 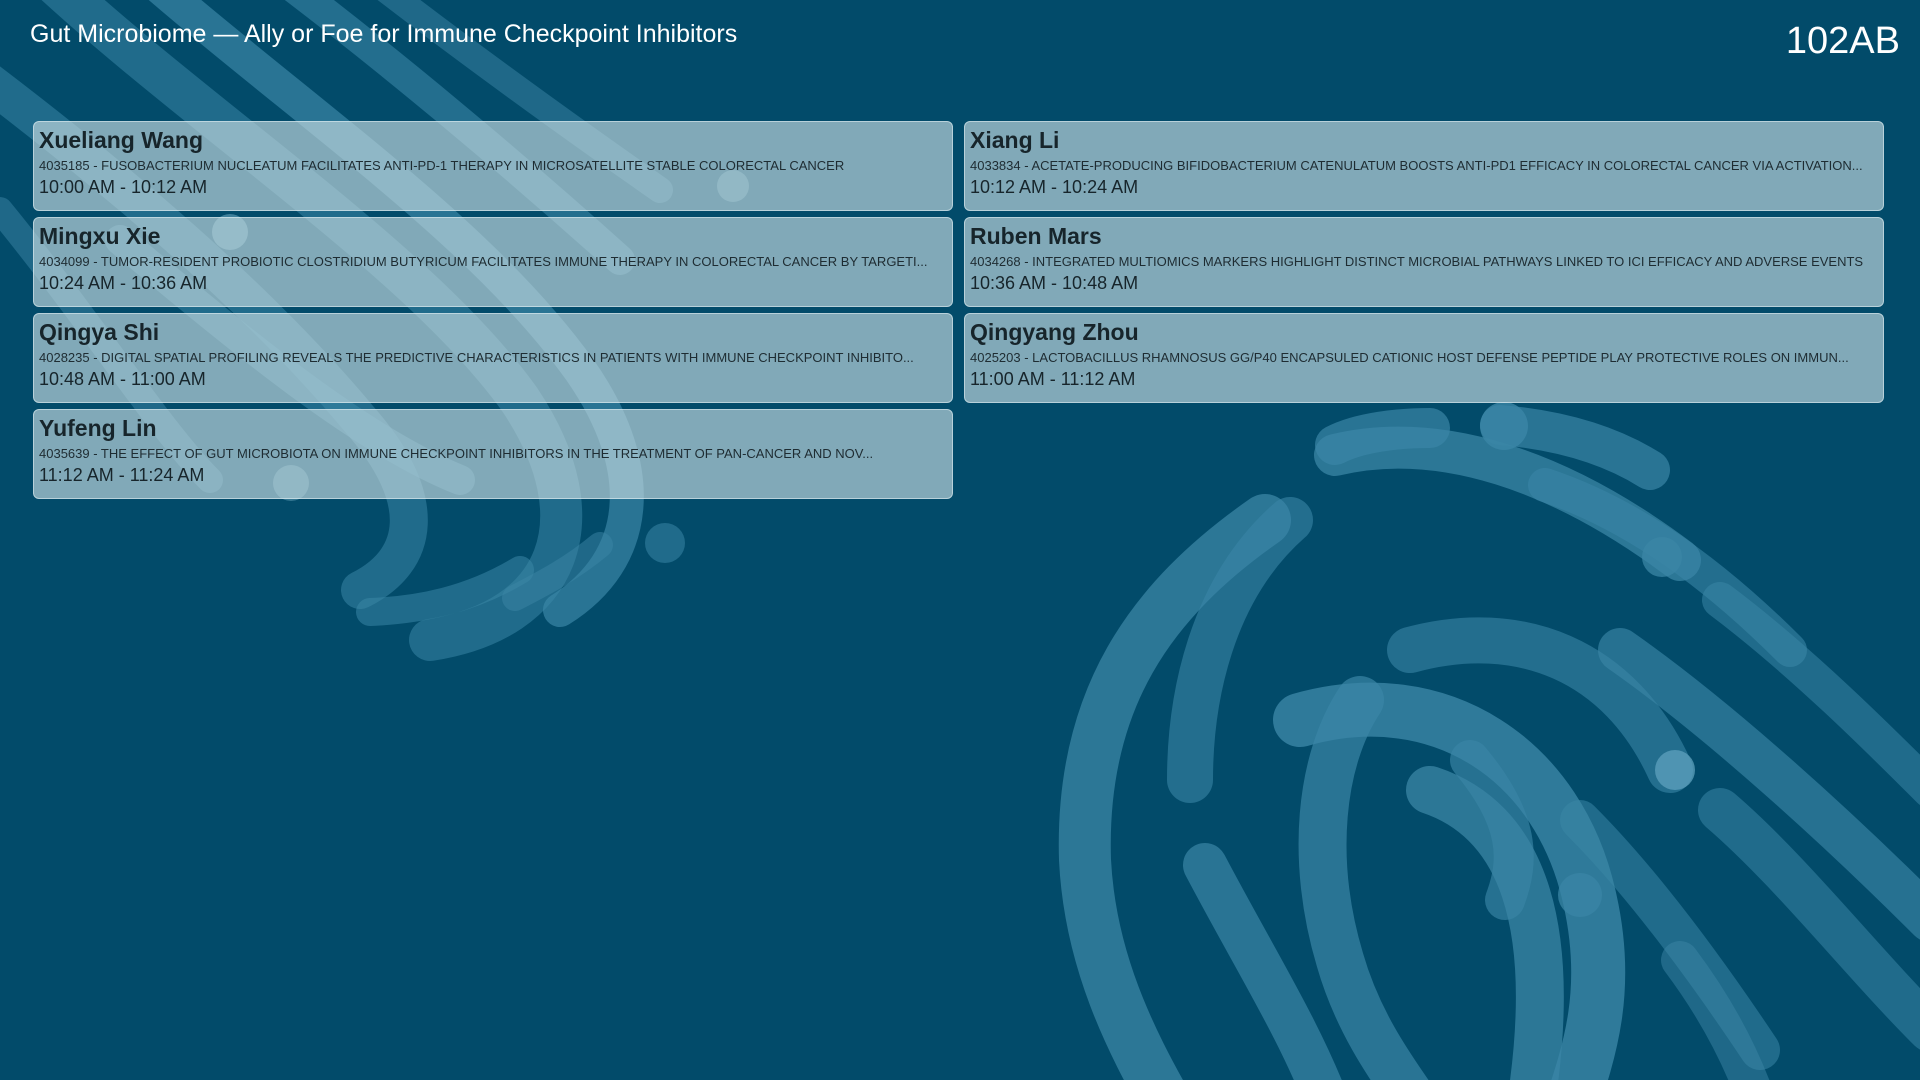 I want to click on speaker-name: Yufeng Lin, so click(x=98, y=428).